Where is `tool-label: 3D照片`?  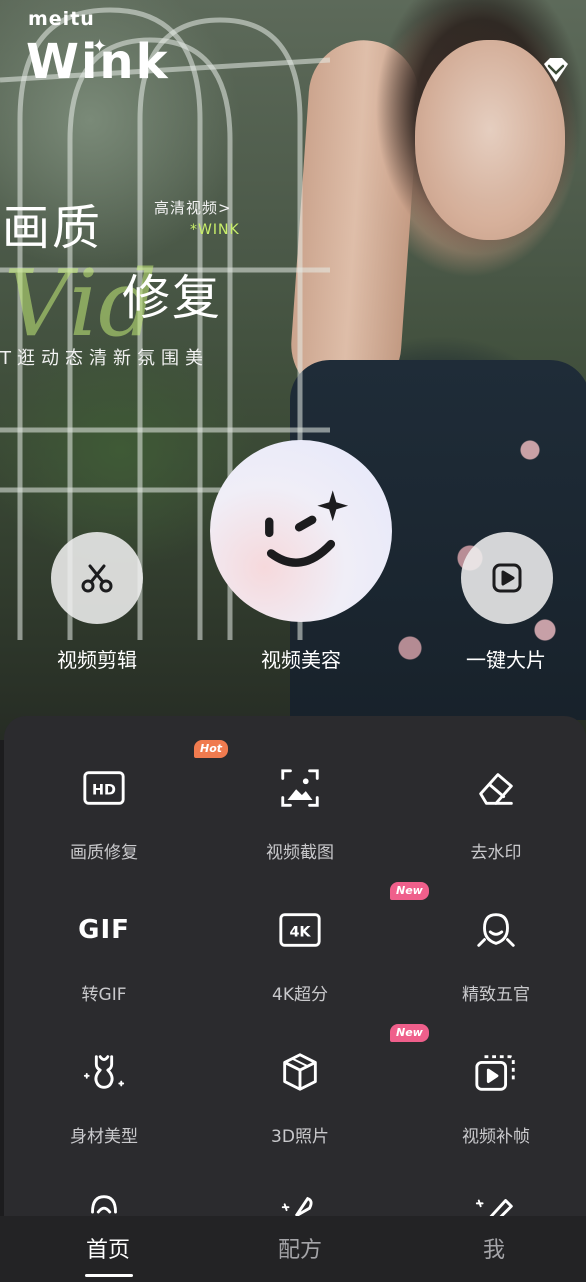
tool-label: 3D照片 is located at coordinates (300, 1137).